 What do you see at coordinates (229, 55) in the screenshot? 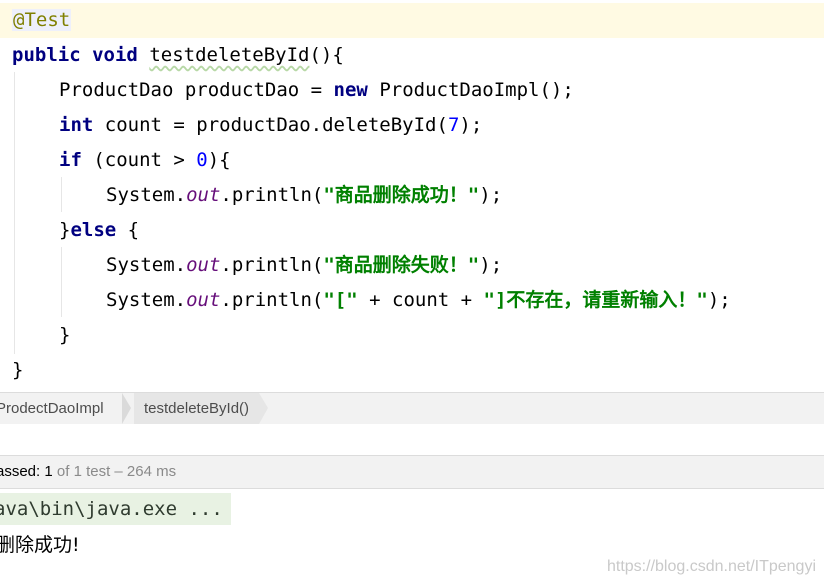
I see `method-name: testdeleteById` at bounding box center [229, 55].